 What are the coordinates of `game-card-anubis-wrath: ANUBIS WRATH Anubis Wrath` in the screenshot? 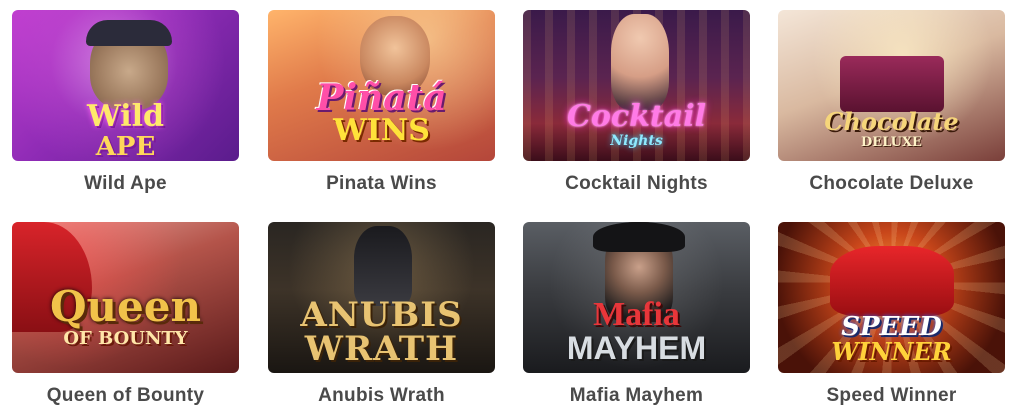 It's located at (381, 314).